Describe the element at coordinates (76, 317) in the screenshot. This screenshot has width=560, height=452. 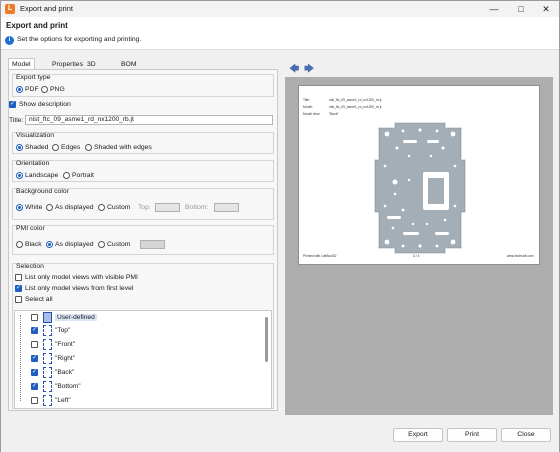
I see `list-item-label: User-defined` at that location.